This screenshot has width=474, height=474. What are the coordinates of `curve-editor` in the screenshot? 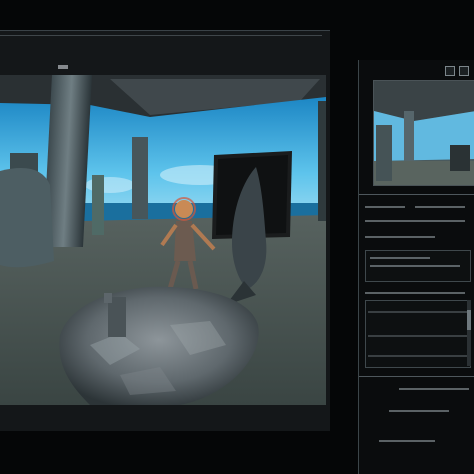 It's located at (418, 334).